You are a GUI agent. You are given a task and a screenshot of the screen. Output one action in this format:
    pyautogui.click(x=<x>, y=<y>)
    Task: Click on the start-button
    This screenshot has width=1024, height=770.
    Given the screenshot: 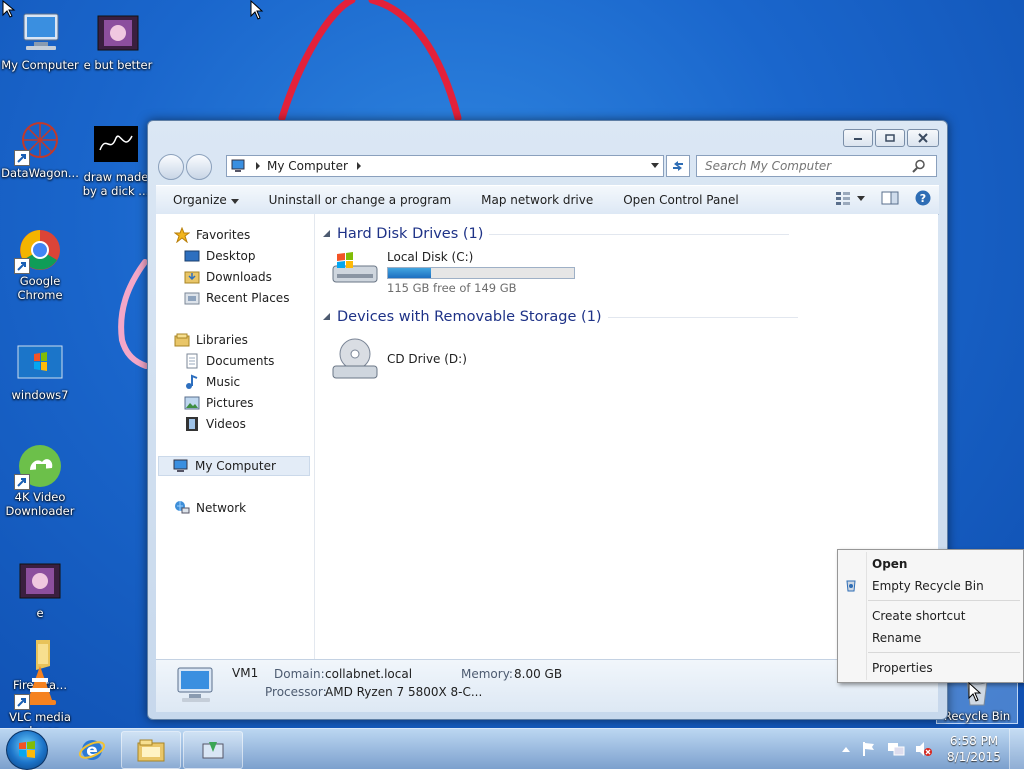 What is the action you would take?
    pyautogui.click(x=27, y=750)
    